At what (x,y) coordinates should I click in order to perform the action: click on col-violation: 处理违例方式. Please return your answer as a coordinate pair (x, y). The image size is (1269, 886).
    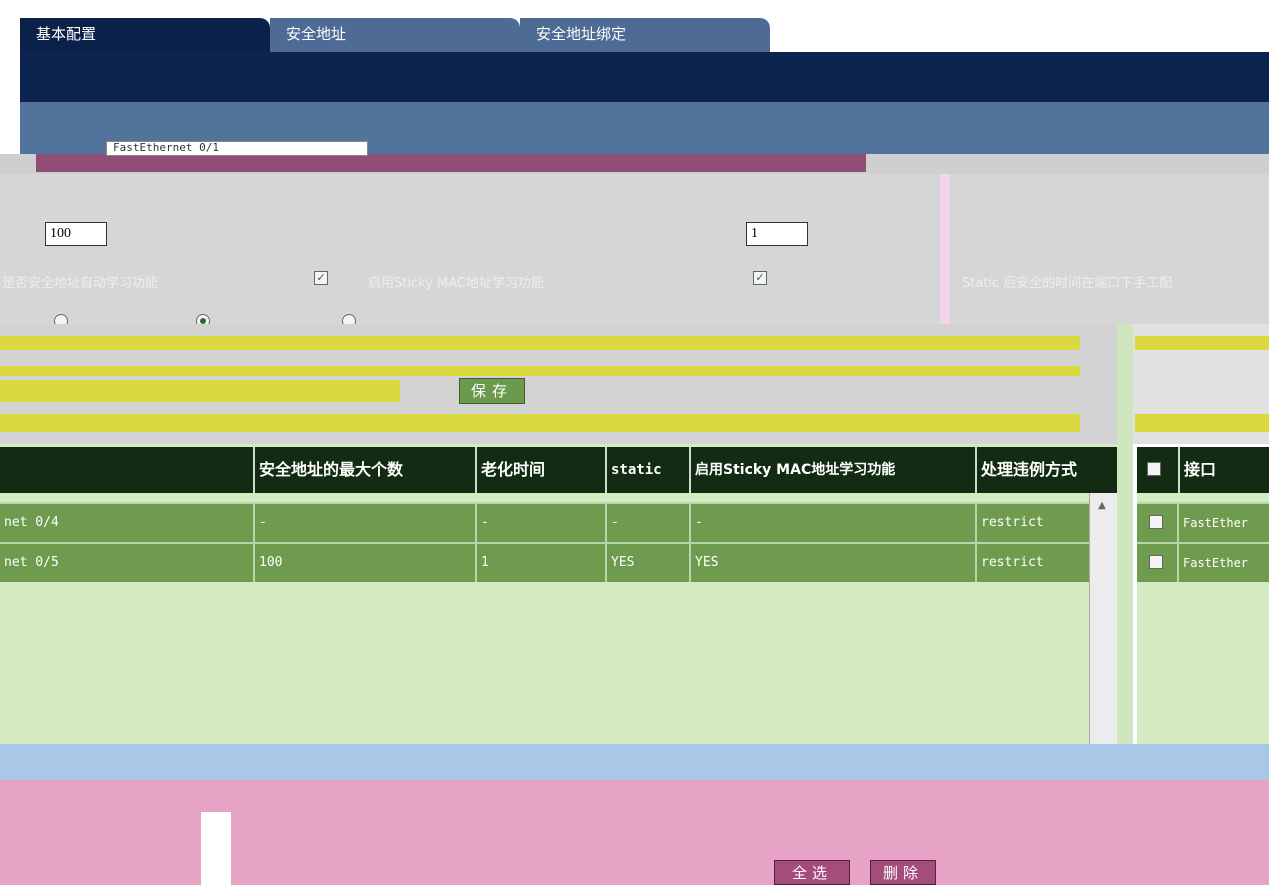
    Looking at the image, I should click on (1046, 470).